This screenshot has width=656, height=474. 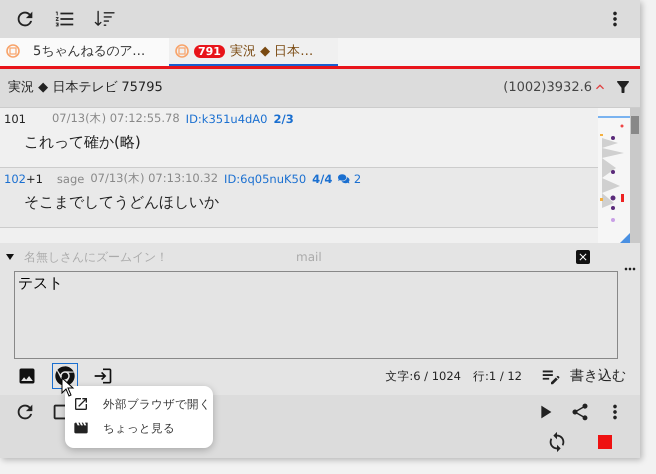 What do you see at coordinates (15, 119) in the screenshot?
I see `post-number: 101` at bounding box center [15, 119].